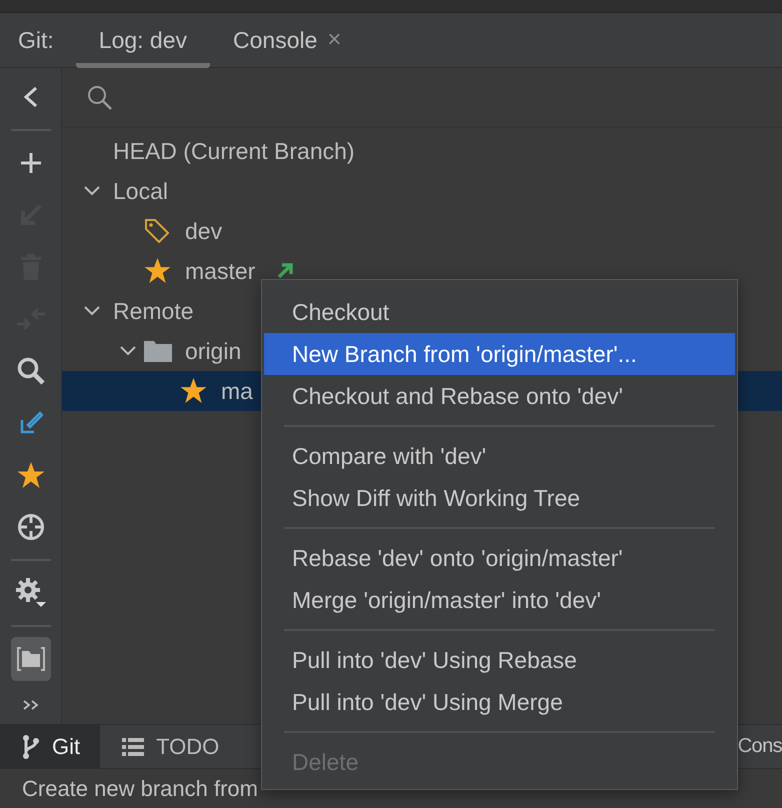 This screenshot has width=782, height=808. I want to click on tree-label: HEAD (Current Branch), so click(234, 151).